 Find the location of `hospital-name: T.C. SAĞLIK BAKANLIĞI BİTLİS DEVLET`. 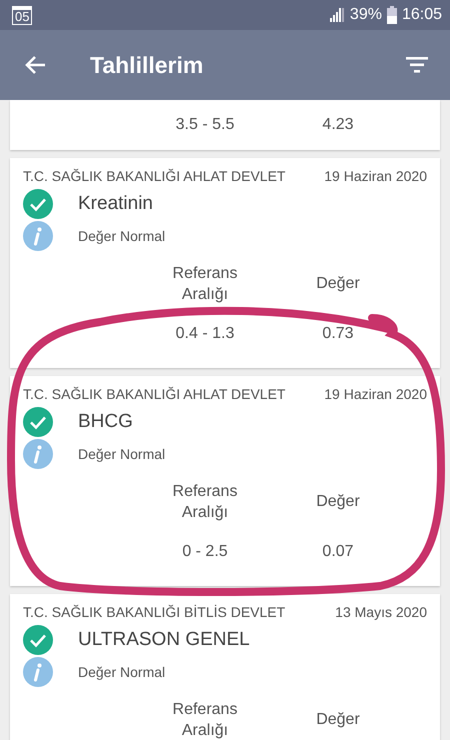

hospital-name: T.C. SAĞLIK BAKANLIĞI BİTLİS DEVLET is located at coordinates (154, 613).